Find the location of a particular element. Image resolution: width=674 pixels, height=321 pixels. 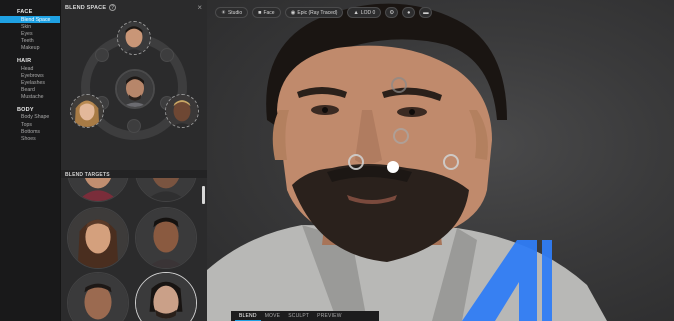

lod-button: ▲ LOD 0 is located at coordinates (364, 12).